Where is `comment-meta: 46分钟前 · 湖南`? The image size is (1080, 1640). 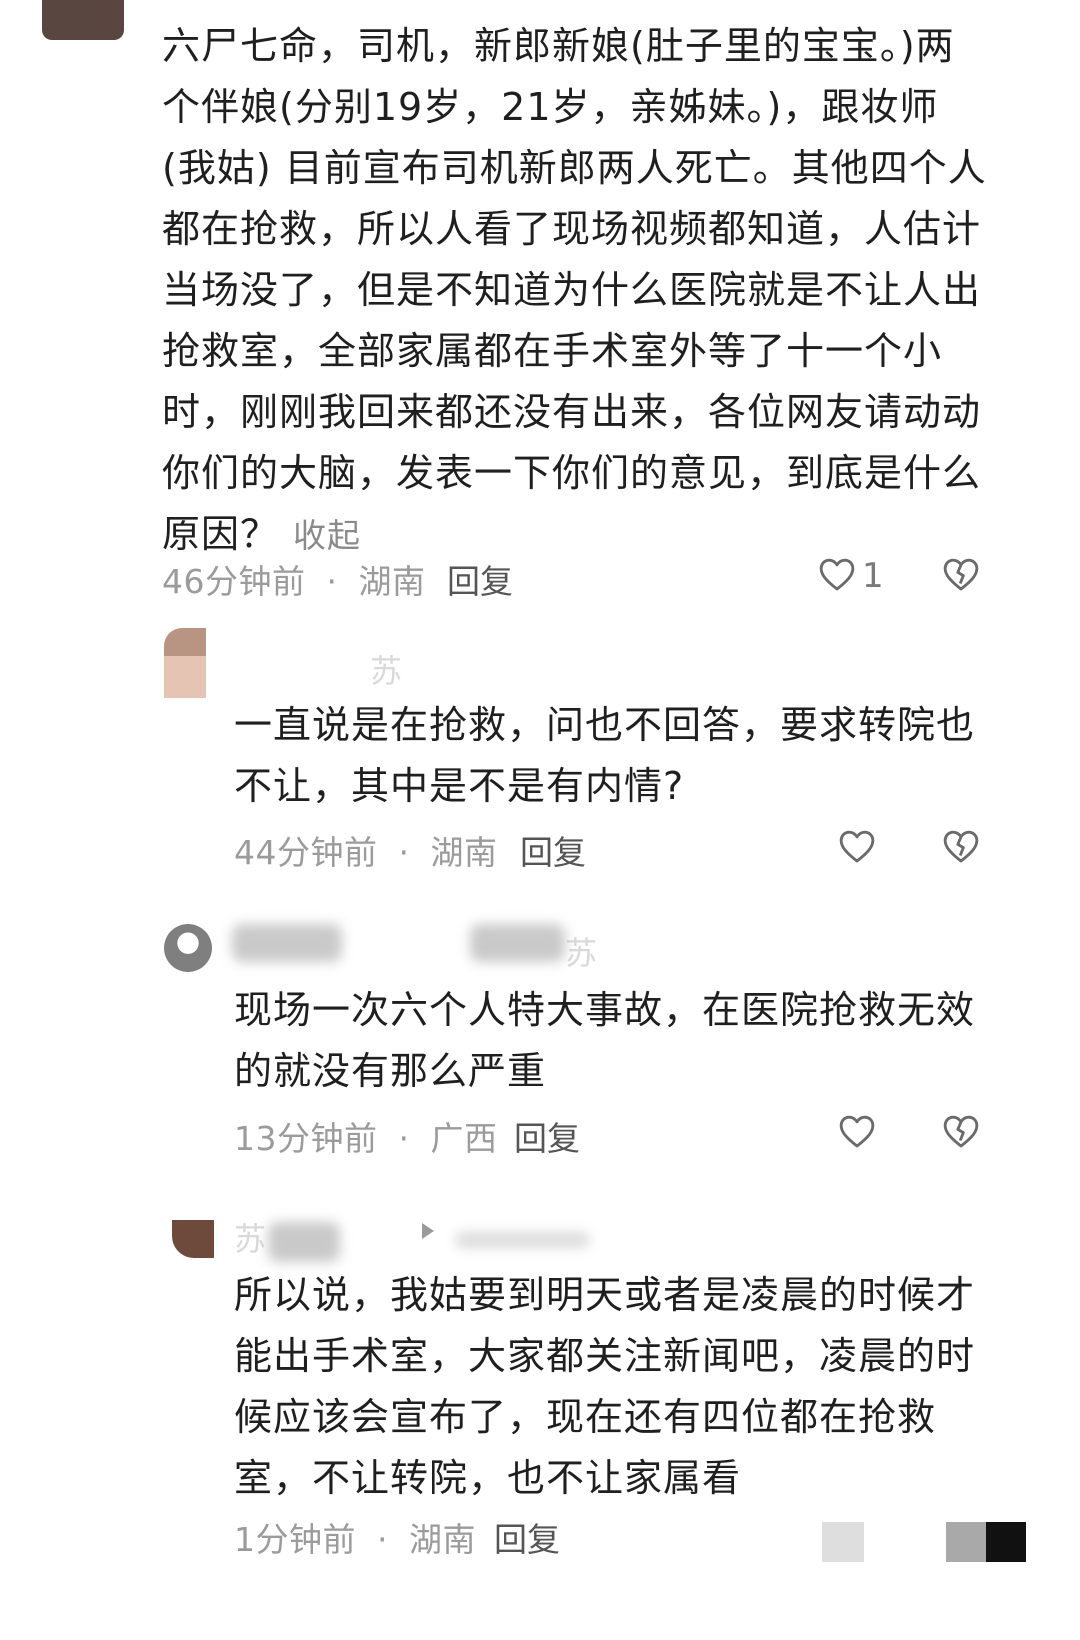
comment-meta: 46分钟前 · 湖南 is located at coordinates (294, 579).